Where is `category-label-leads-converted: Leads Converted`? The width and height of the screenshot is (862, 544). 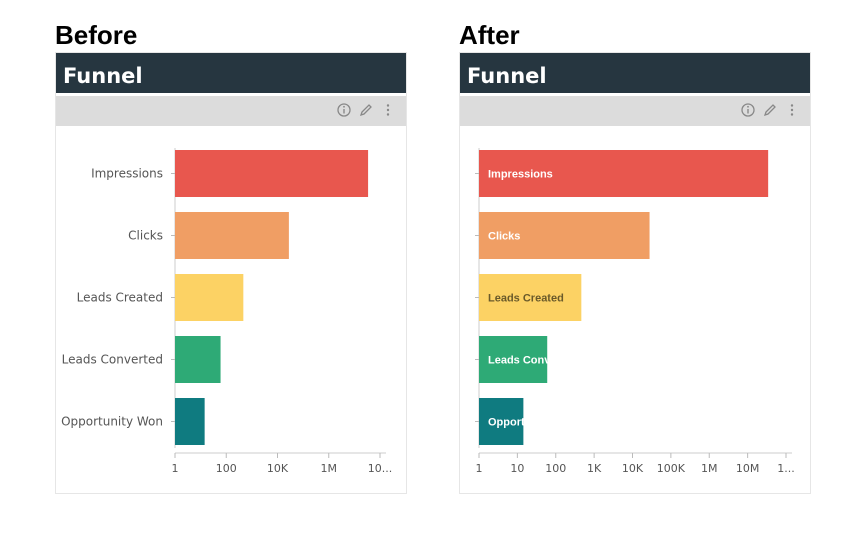
category-label-leads-converted: Leads Converted is located at coordinates (112, 360).